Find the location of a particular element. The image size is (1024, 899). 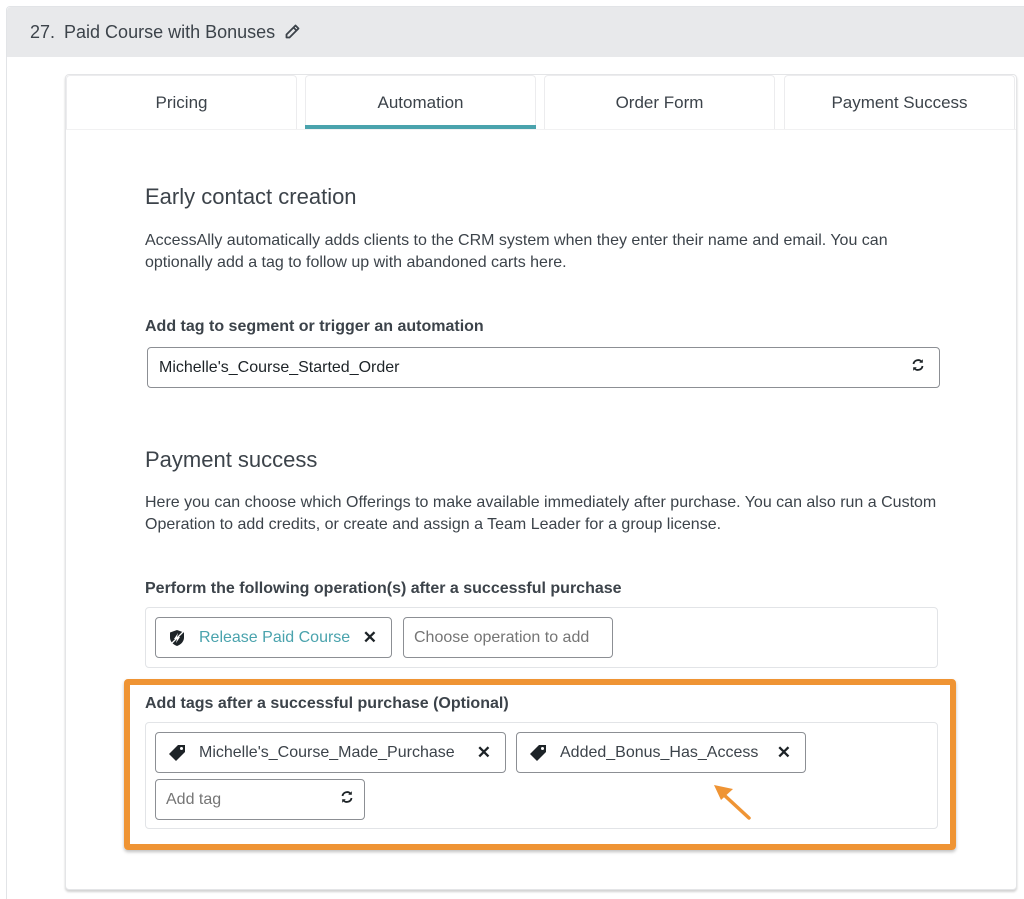

early-contact-title: Early contact creation is located at coordinates (251, 196).